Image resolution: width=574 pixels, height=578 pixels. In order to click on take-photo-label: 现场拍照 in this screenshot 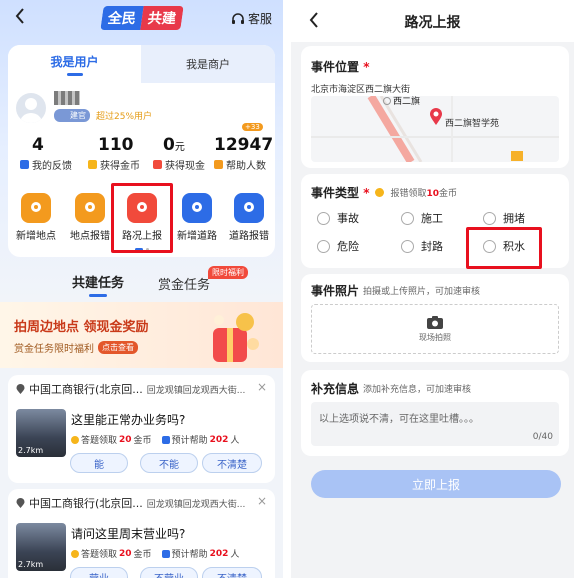, I will do `click(435, 337)`.